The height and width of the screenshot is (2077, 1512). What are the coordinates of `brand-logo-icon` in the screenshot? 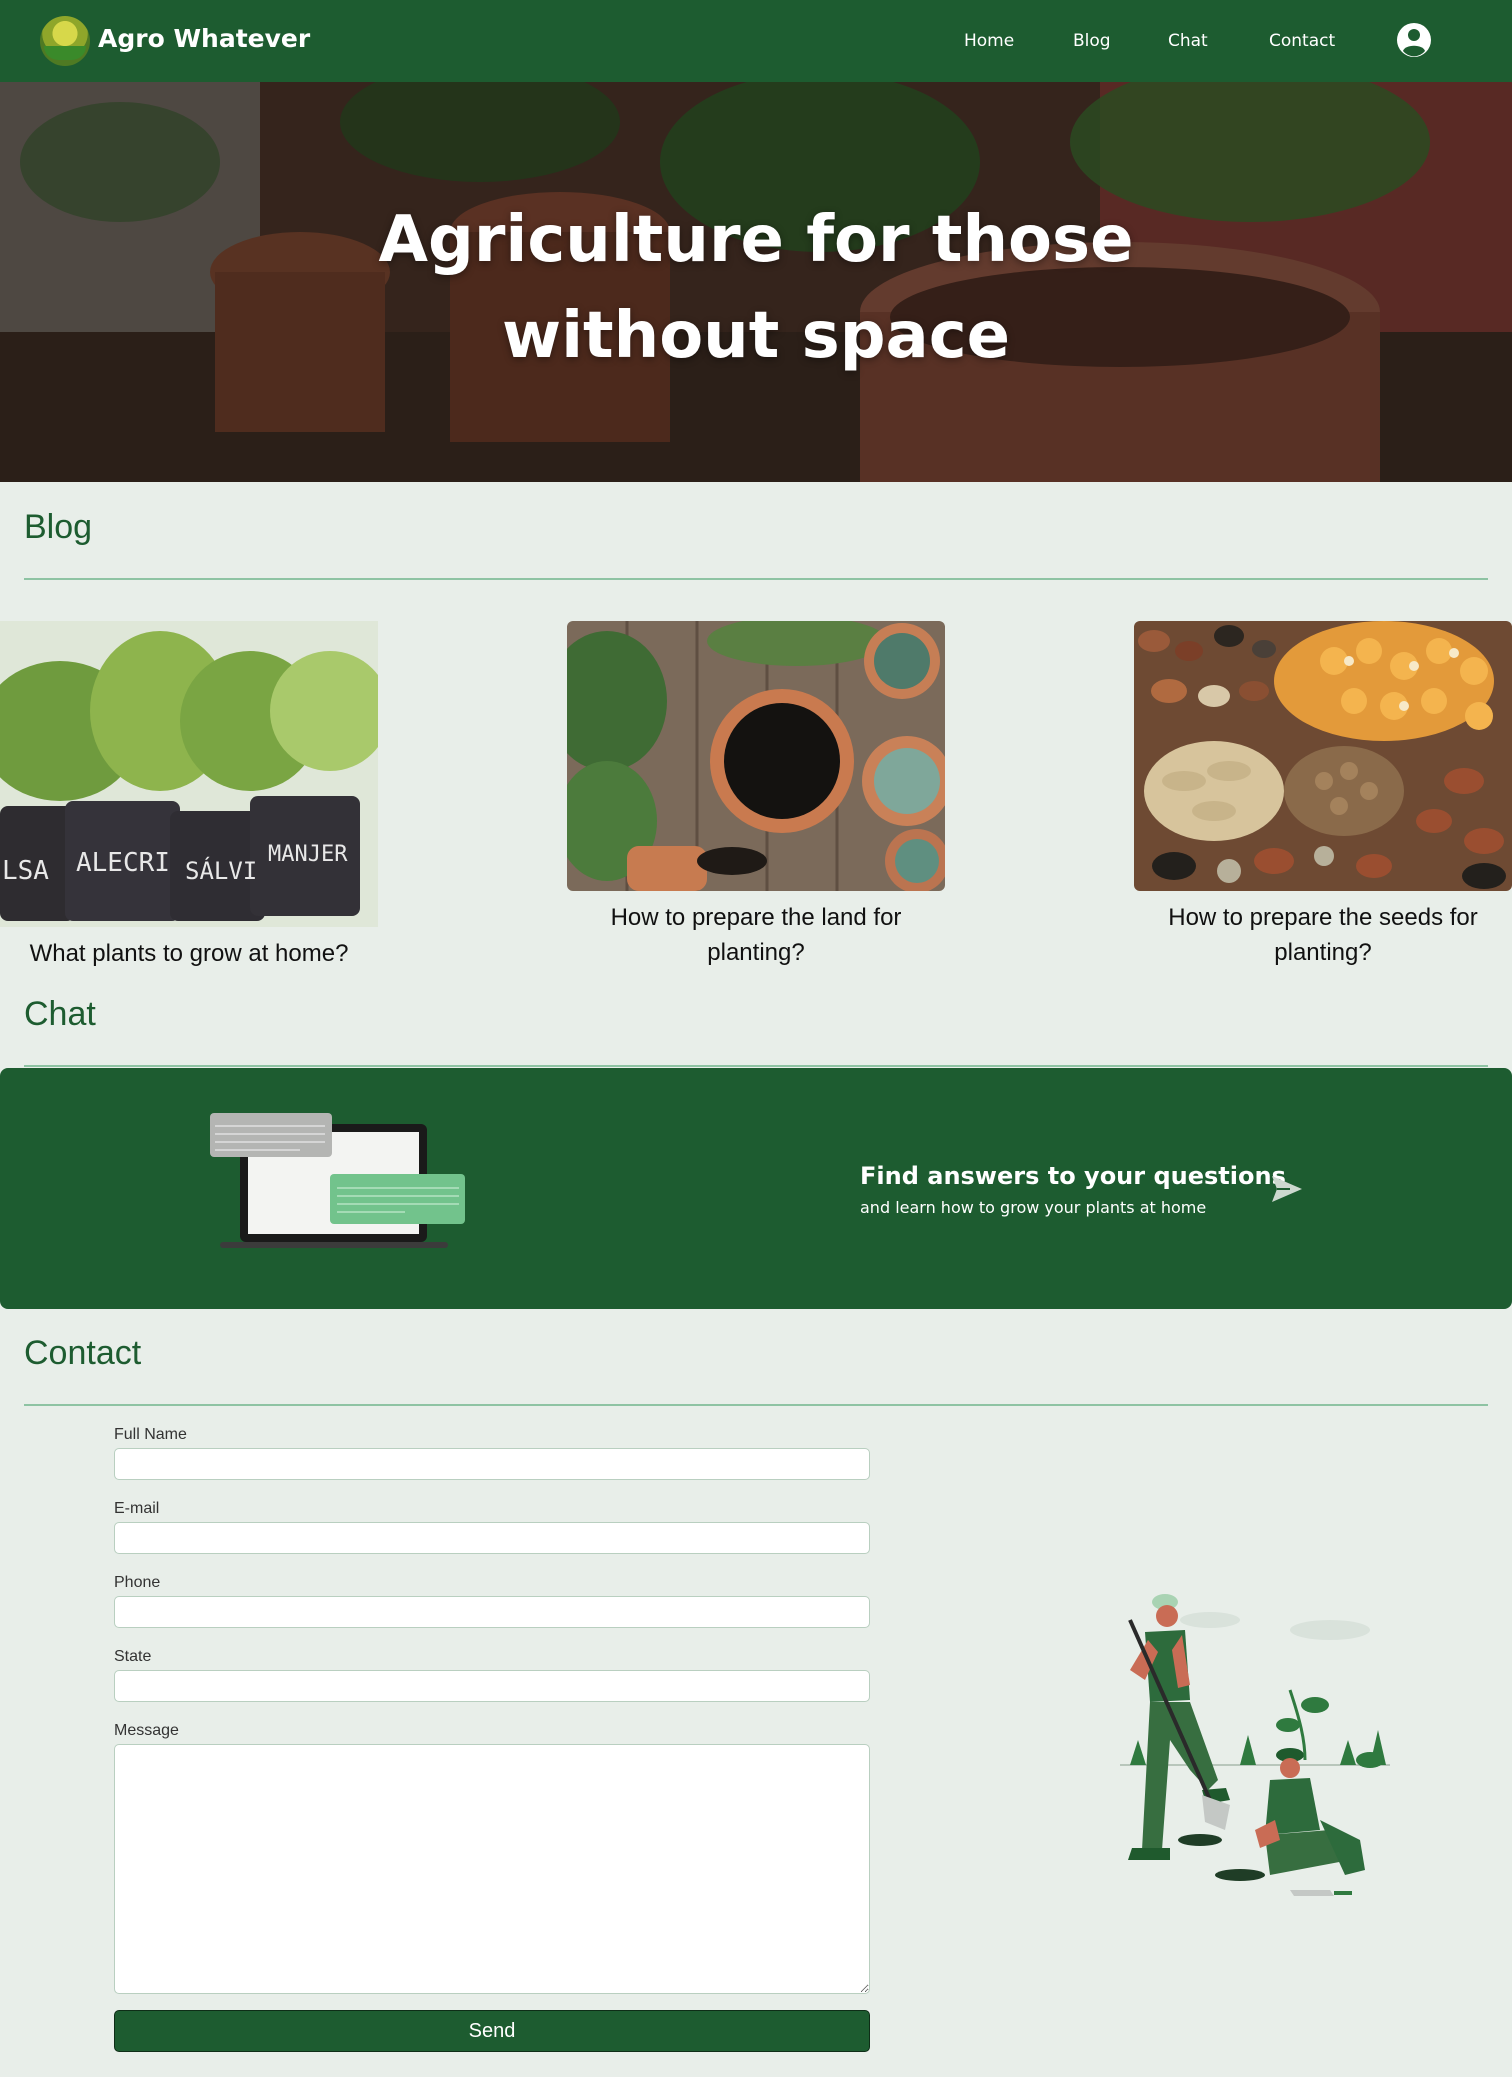 It's located at (65, 41).